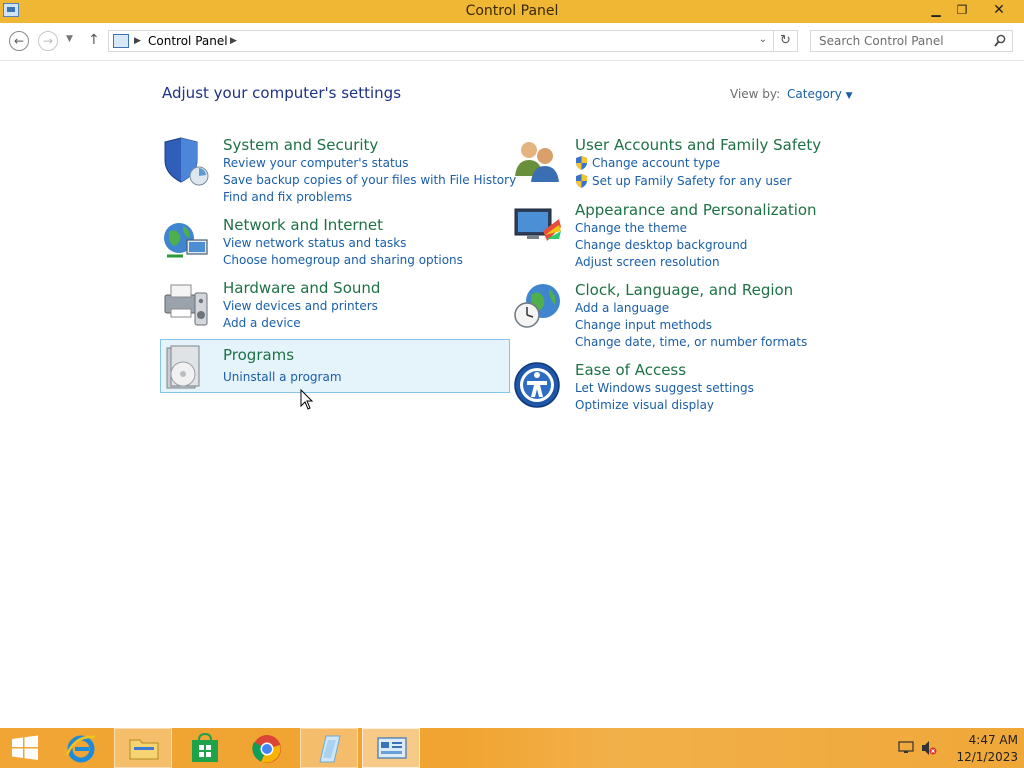 The width and height of the screenshot is (1024, 768). What do you see at coordinates (684, 290) in the screenshot?
I see `category-title: Clock, Language, and Region` at bounding box center [684, 290].